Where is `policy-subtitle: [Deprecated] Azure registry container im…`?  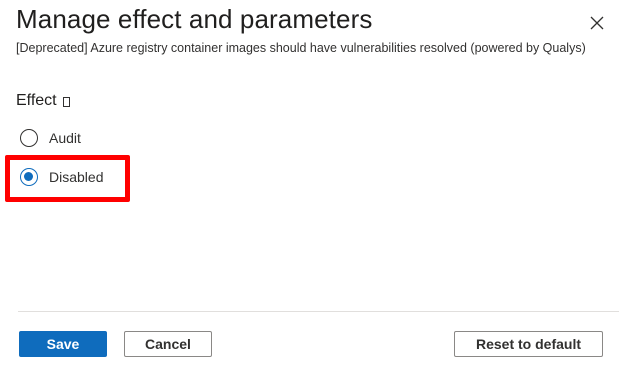 policy-subtitle: [Deprecated] Azure registry container im… is located at coordinates (301, 48).